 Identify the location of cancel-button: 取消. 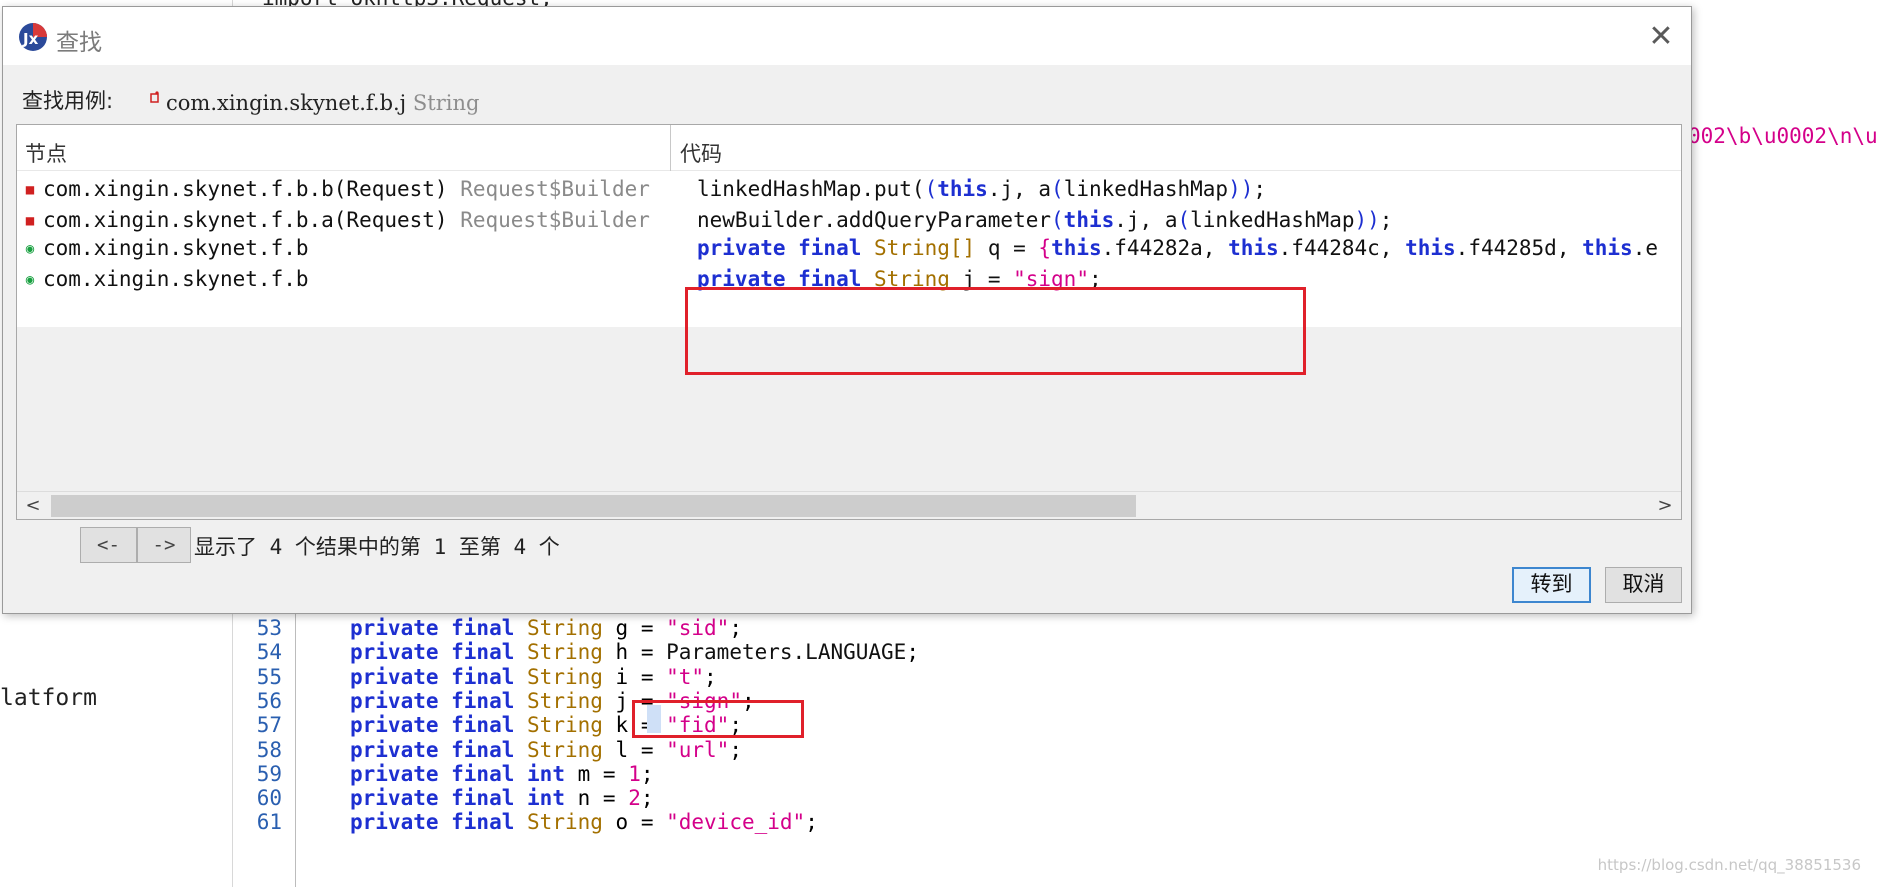
(1643, 585).